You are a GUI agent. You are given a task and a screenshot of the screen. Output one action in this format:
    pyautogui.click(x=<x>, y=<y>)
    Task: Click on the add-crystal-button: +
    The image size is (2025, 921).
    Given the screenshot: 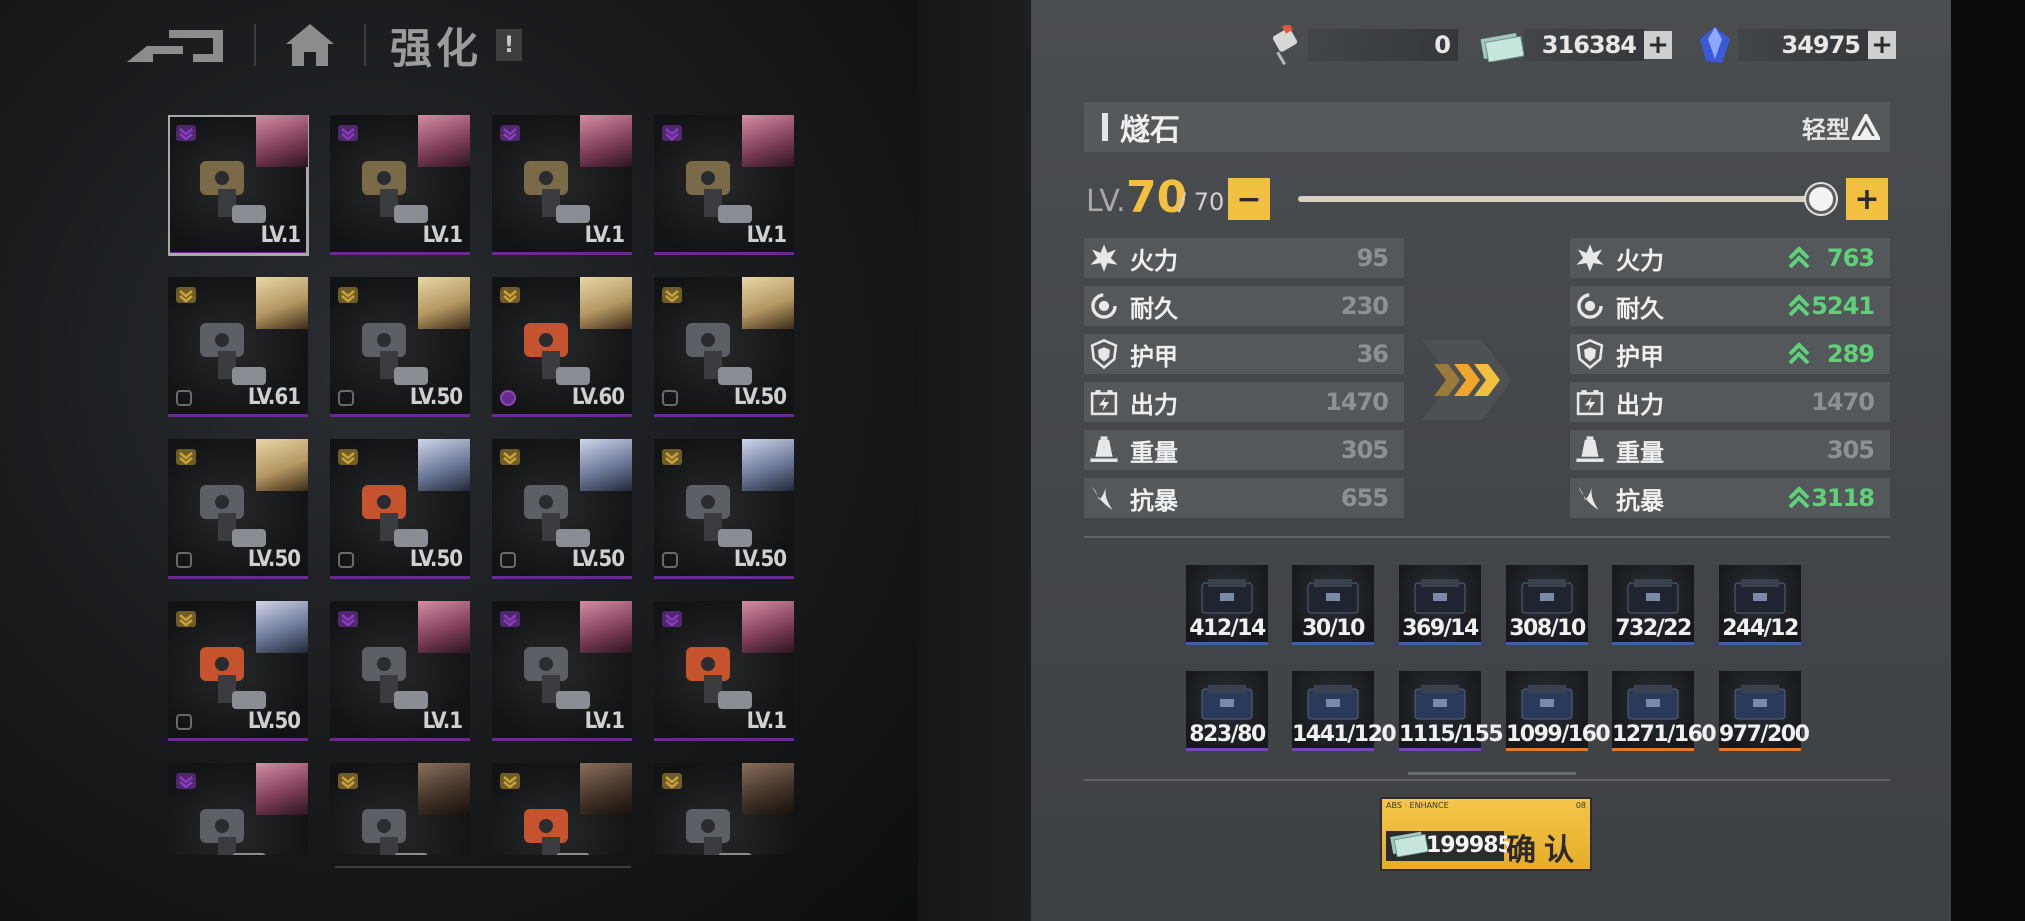 What is the action you would take?
    pyautogui.click(x=1882, y=45)
    